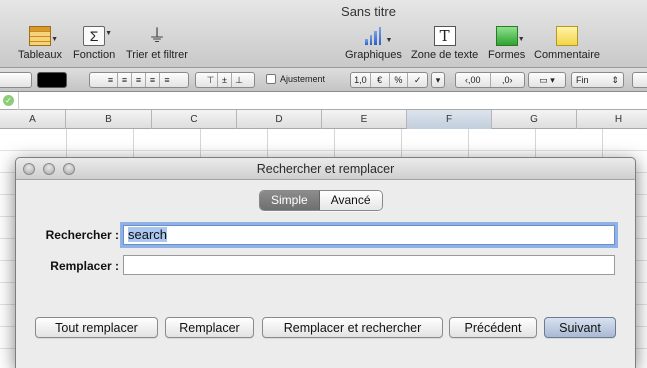 This screenshot has height=368, width=647. What do you see at coordinates (373, 55) in the screenshot?
I see `toolbar-charts-label: Graphiques` at bounding box center [373, 55].